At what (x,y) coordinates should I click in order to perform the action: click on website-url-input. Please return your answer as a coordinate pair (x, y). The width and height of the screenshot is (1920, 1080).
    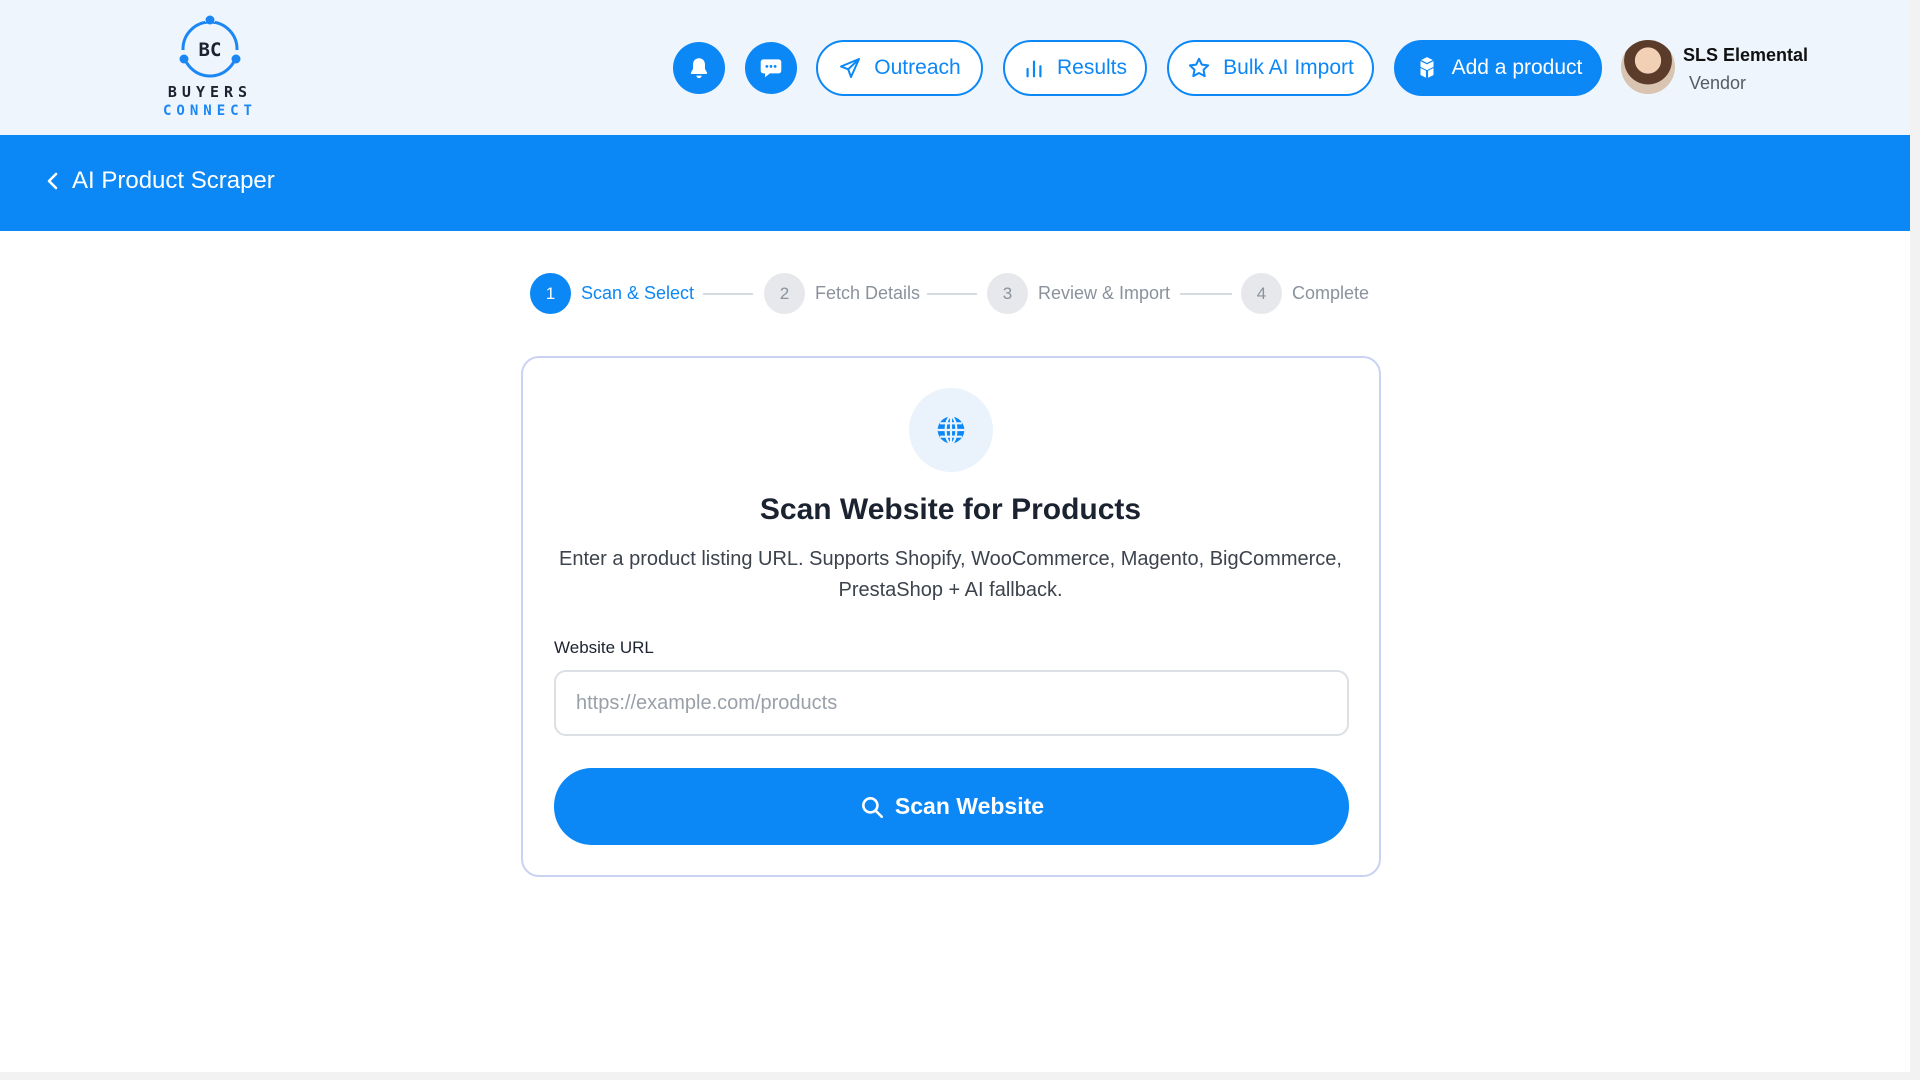
    Looking at the image, I should click on (951, 703).